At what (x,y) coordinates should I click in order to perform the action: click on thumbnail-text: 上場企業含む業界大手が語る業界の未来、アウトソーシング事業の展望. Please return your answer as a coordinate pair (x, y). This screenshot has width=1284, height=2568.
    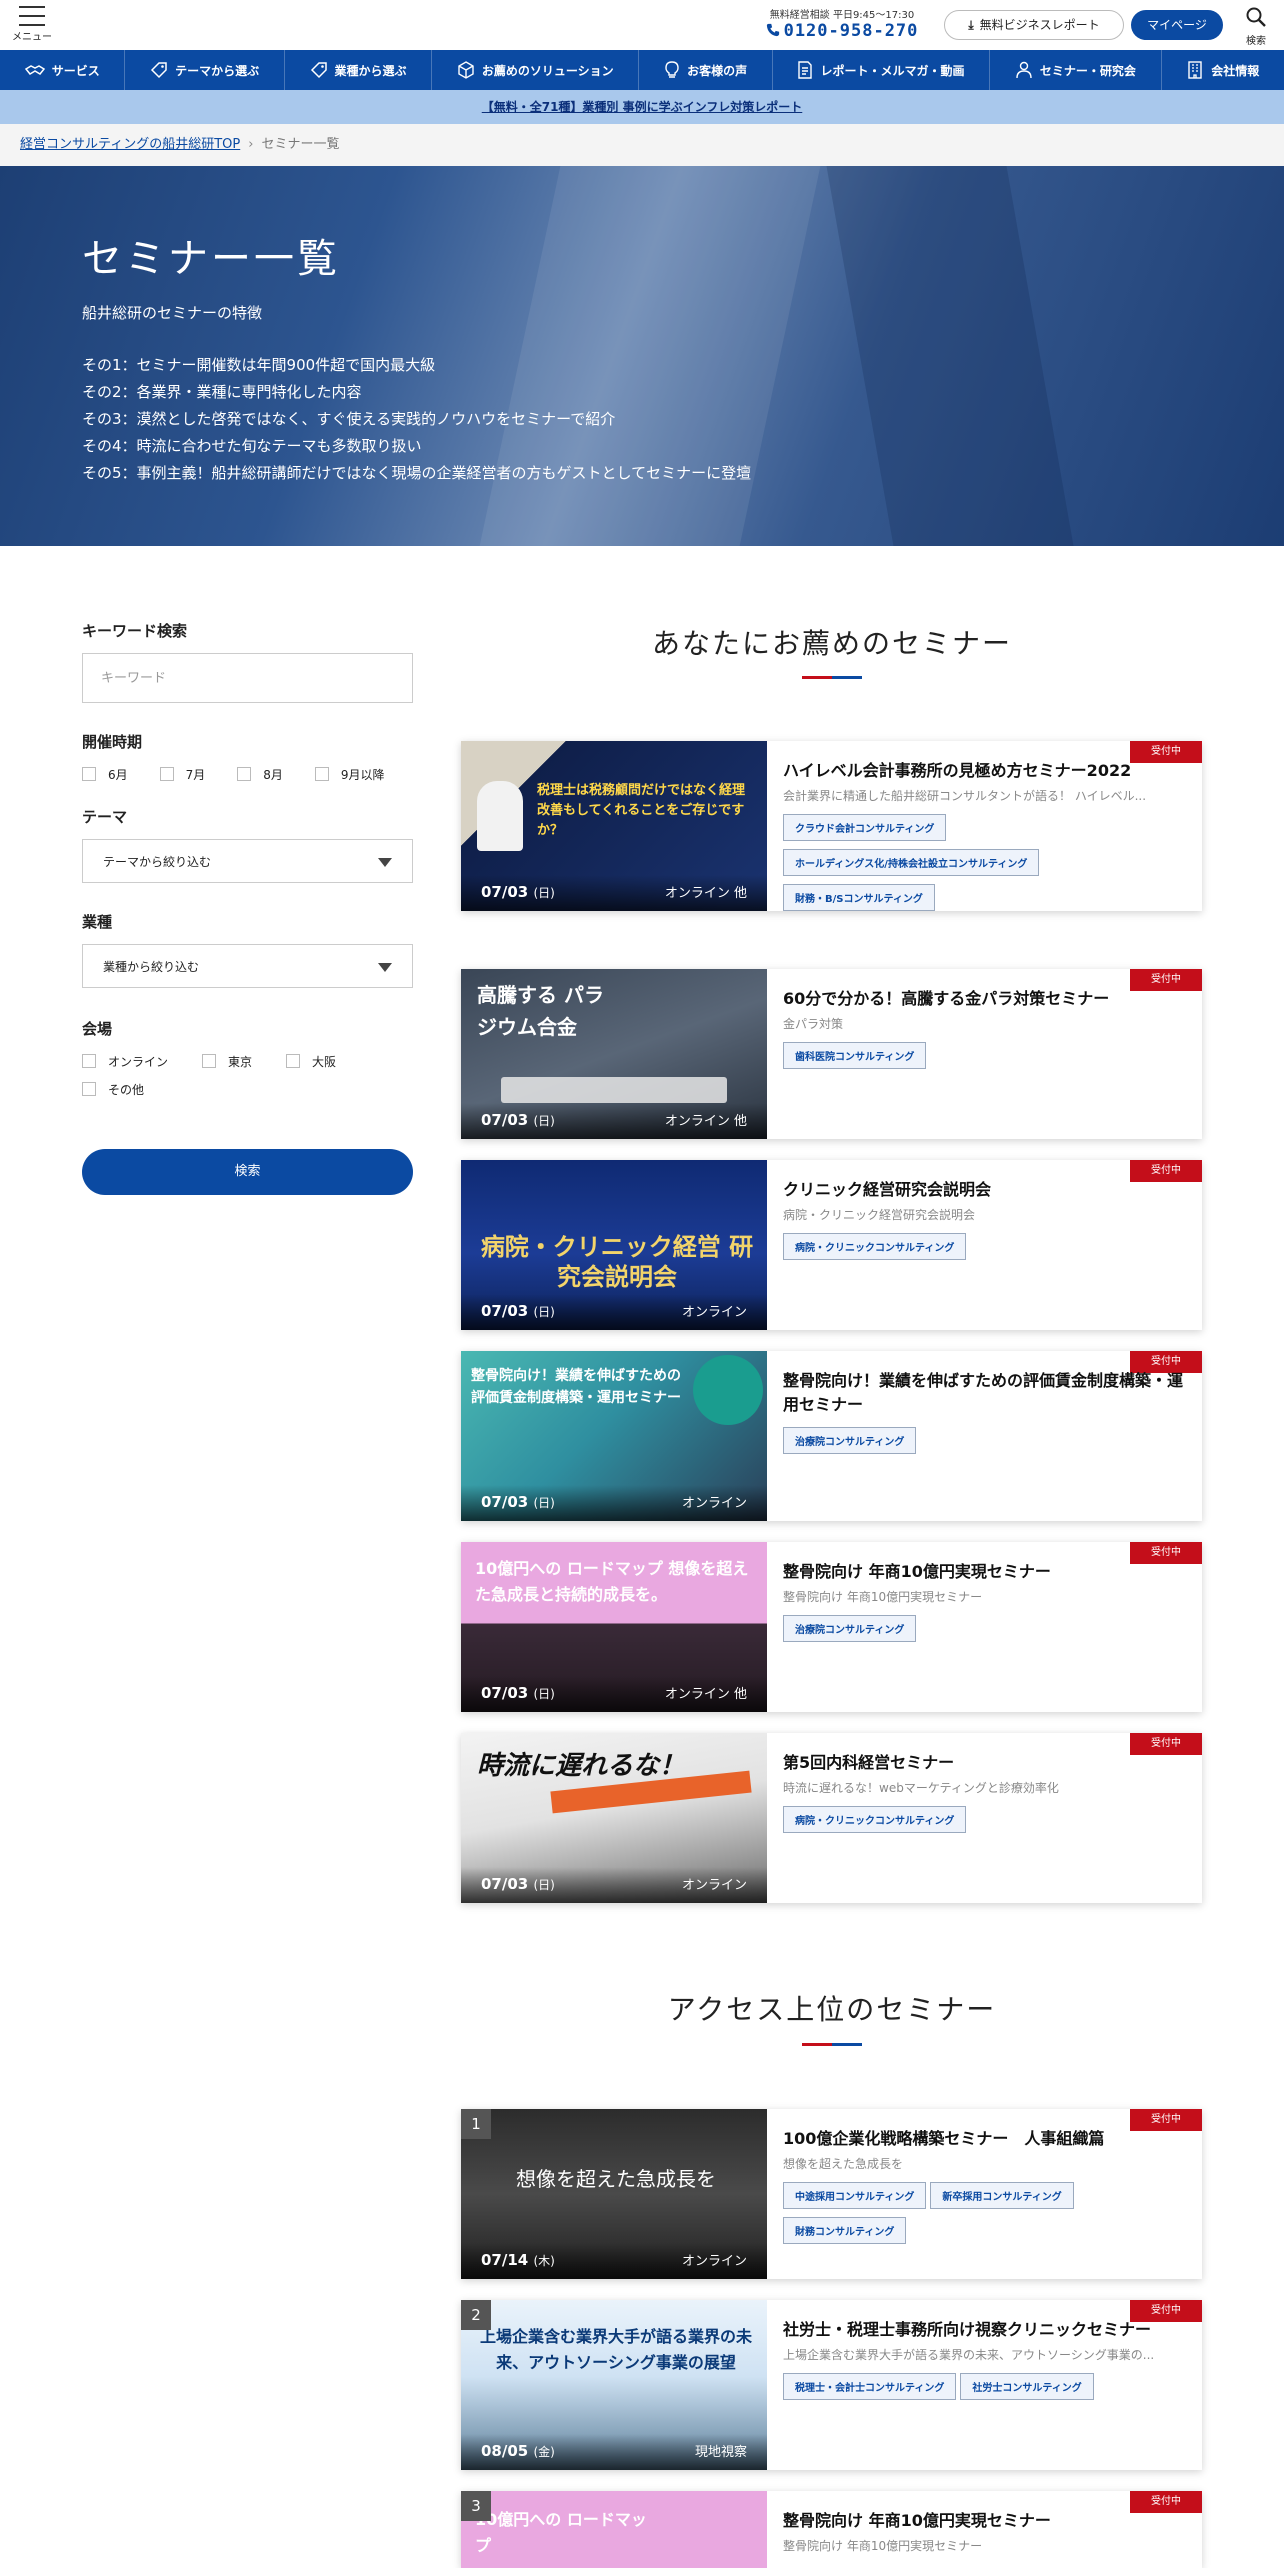
    Looking at the image, I should click on (615, 2349).